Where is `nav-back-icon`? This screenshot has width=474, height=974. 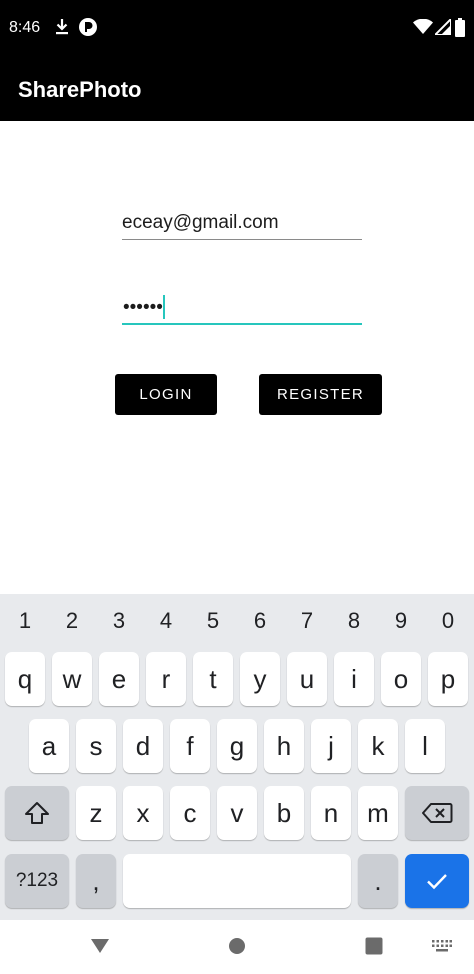 nav-back-icon is located at coordinates (100, 946).